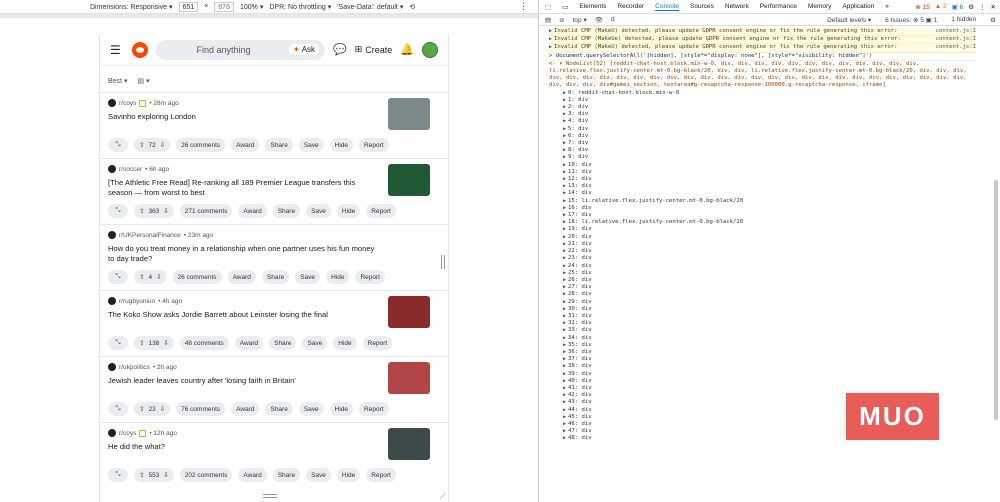 The image size is (1000, 502). What do you see at coordinates (762, 121) in the screenshot?
I see `nodelist-item: ▶ 4: div` at bounding box center [762, 121].